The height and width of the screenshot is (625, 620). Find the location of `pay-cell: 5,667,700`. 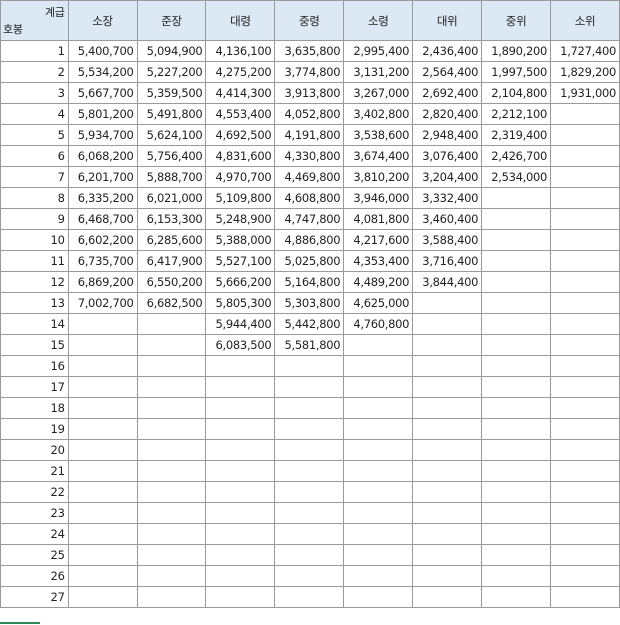

pay-cell: 5,667,700 is located at coordinates (102, 93).